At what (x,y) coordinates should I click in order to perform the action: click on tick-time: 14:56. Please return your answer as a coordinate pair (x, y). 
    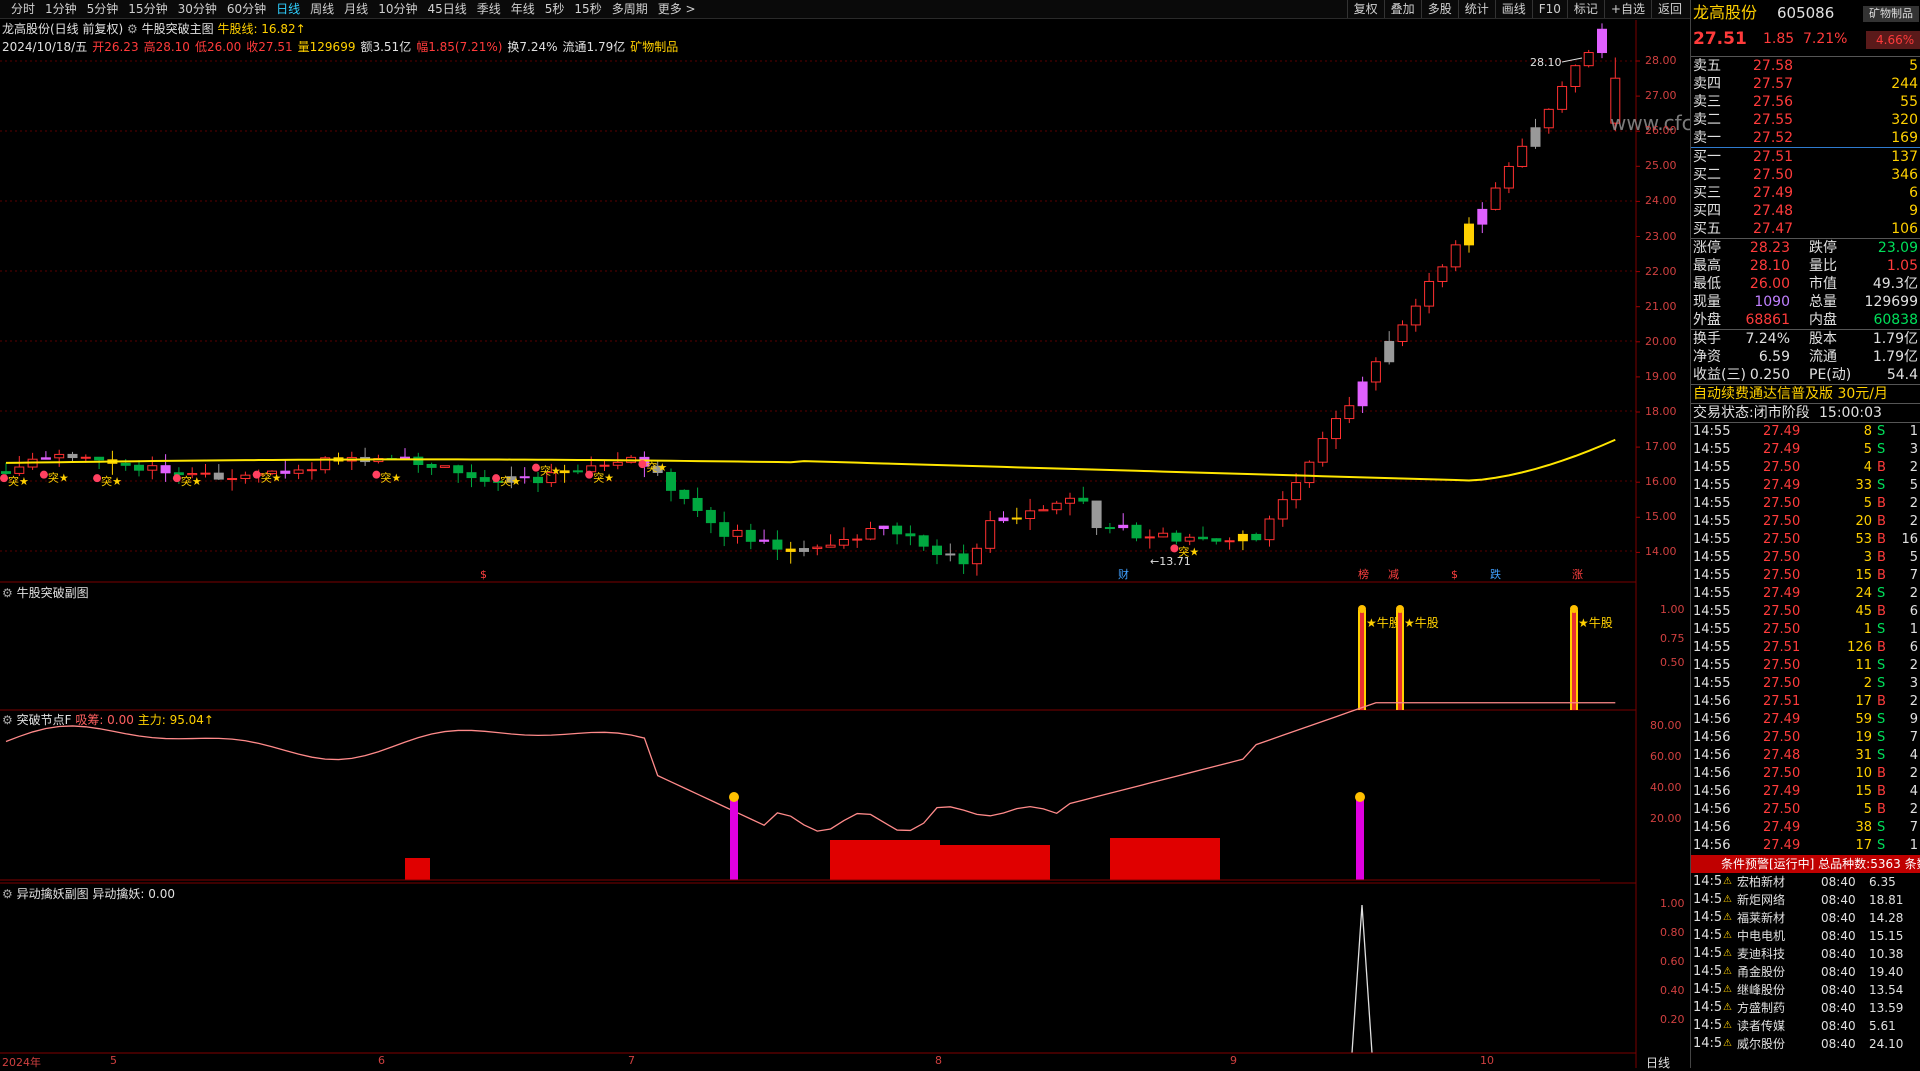
    Looking at the image, I should click on (1712, 845).